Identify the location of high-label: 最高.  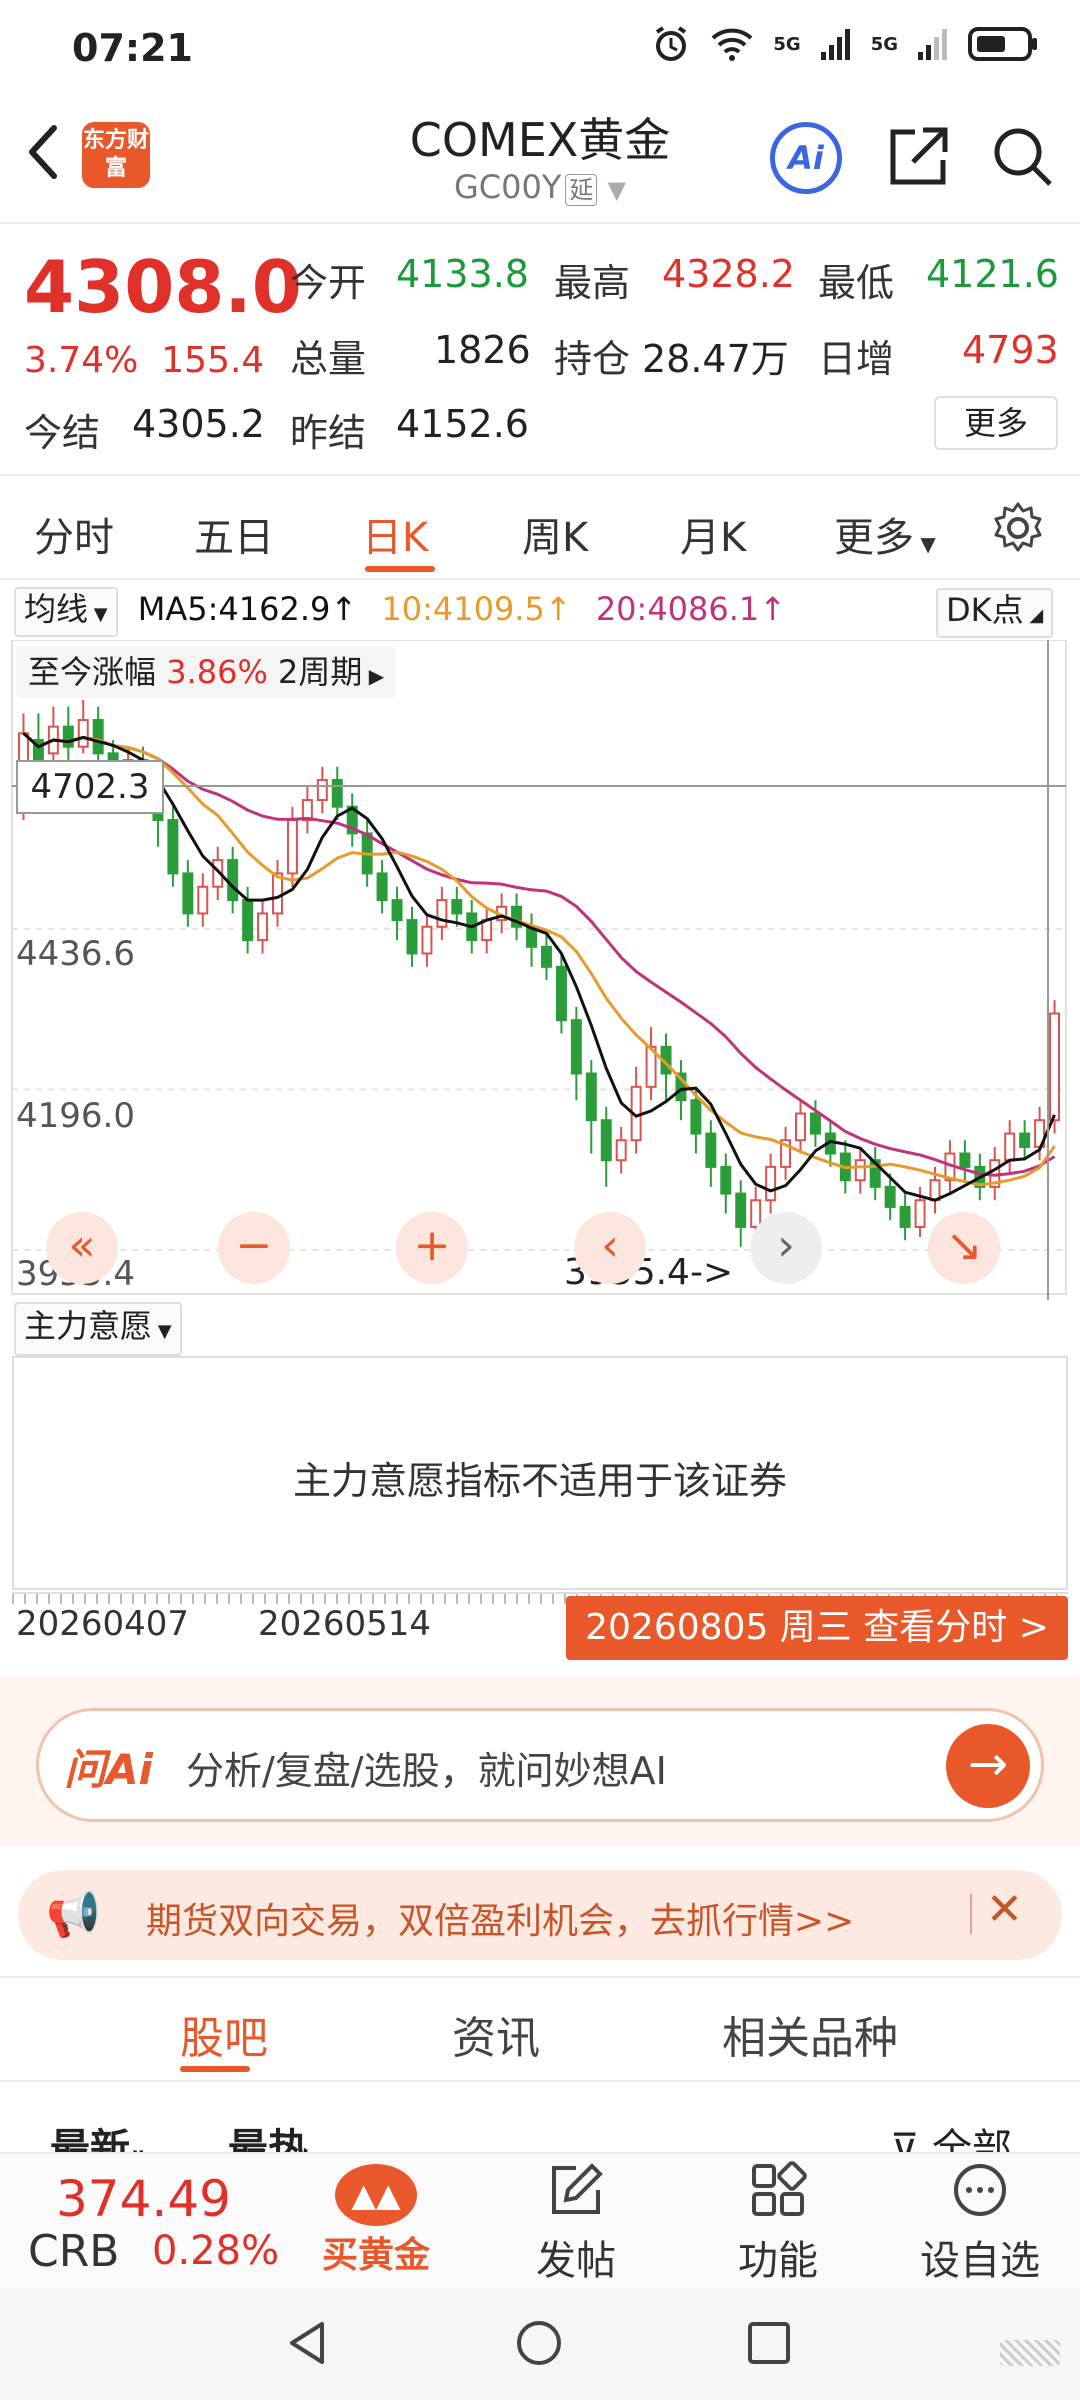
(592, 283).